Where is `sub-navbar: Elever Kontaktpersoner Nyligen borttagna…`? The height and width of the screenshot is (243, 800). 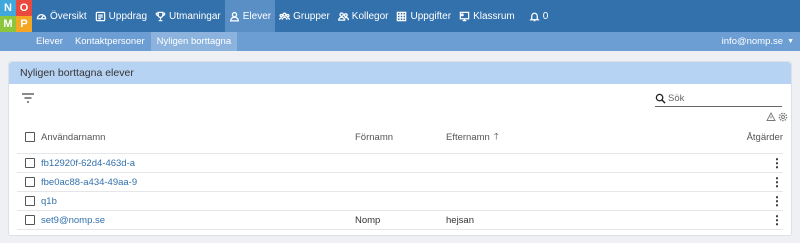
sub-navbar: Elever Kontaktpersoner Nyligen borttagna… is located at coordinates (400, 41).